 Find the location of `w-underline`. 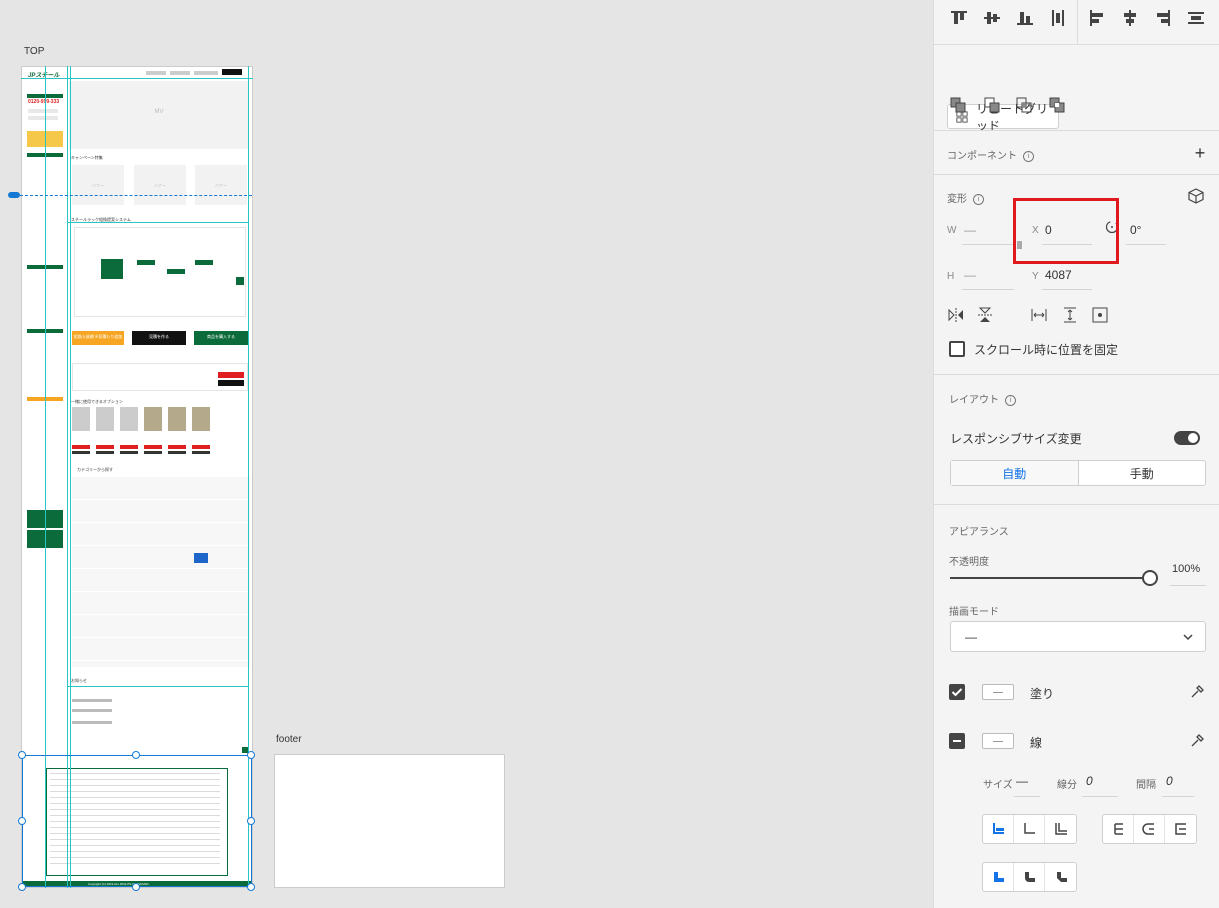

w-underline is located at coordinates (988, 244).